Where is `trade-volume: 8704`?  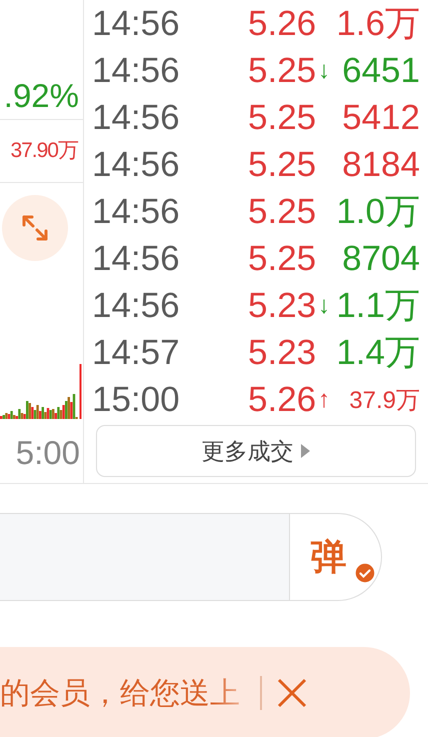
trade-volume: 8704 is located at coordinates (381, 258).